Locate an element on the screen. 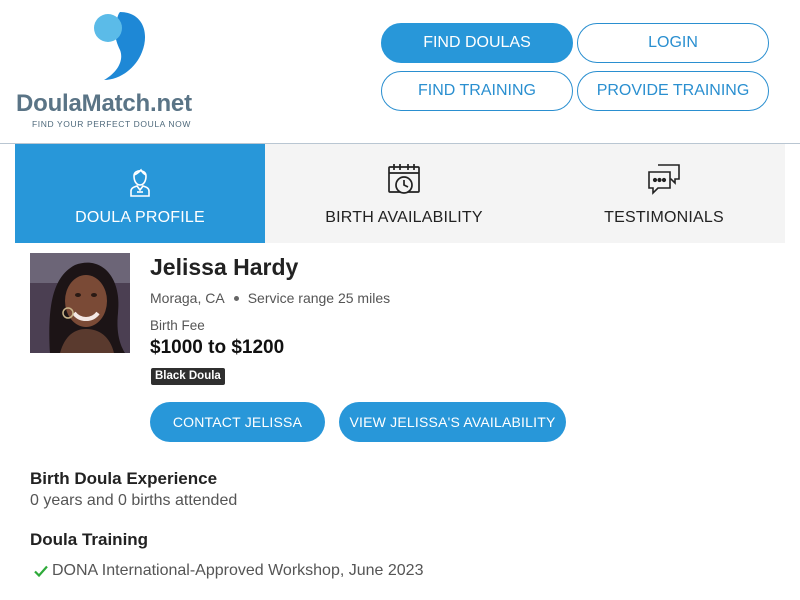 The height and width of the screenshot is (600, 800). logo-text: DoulaMatch.net is located at coordinates (104, 103).